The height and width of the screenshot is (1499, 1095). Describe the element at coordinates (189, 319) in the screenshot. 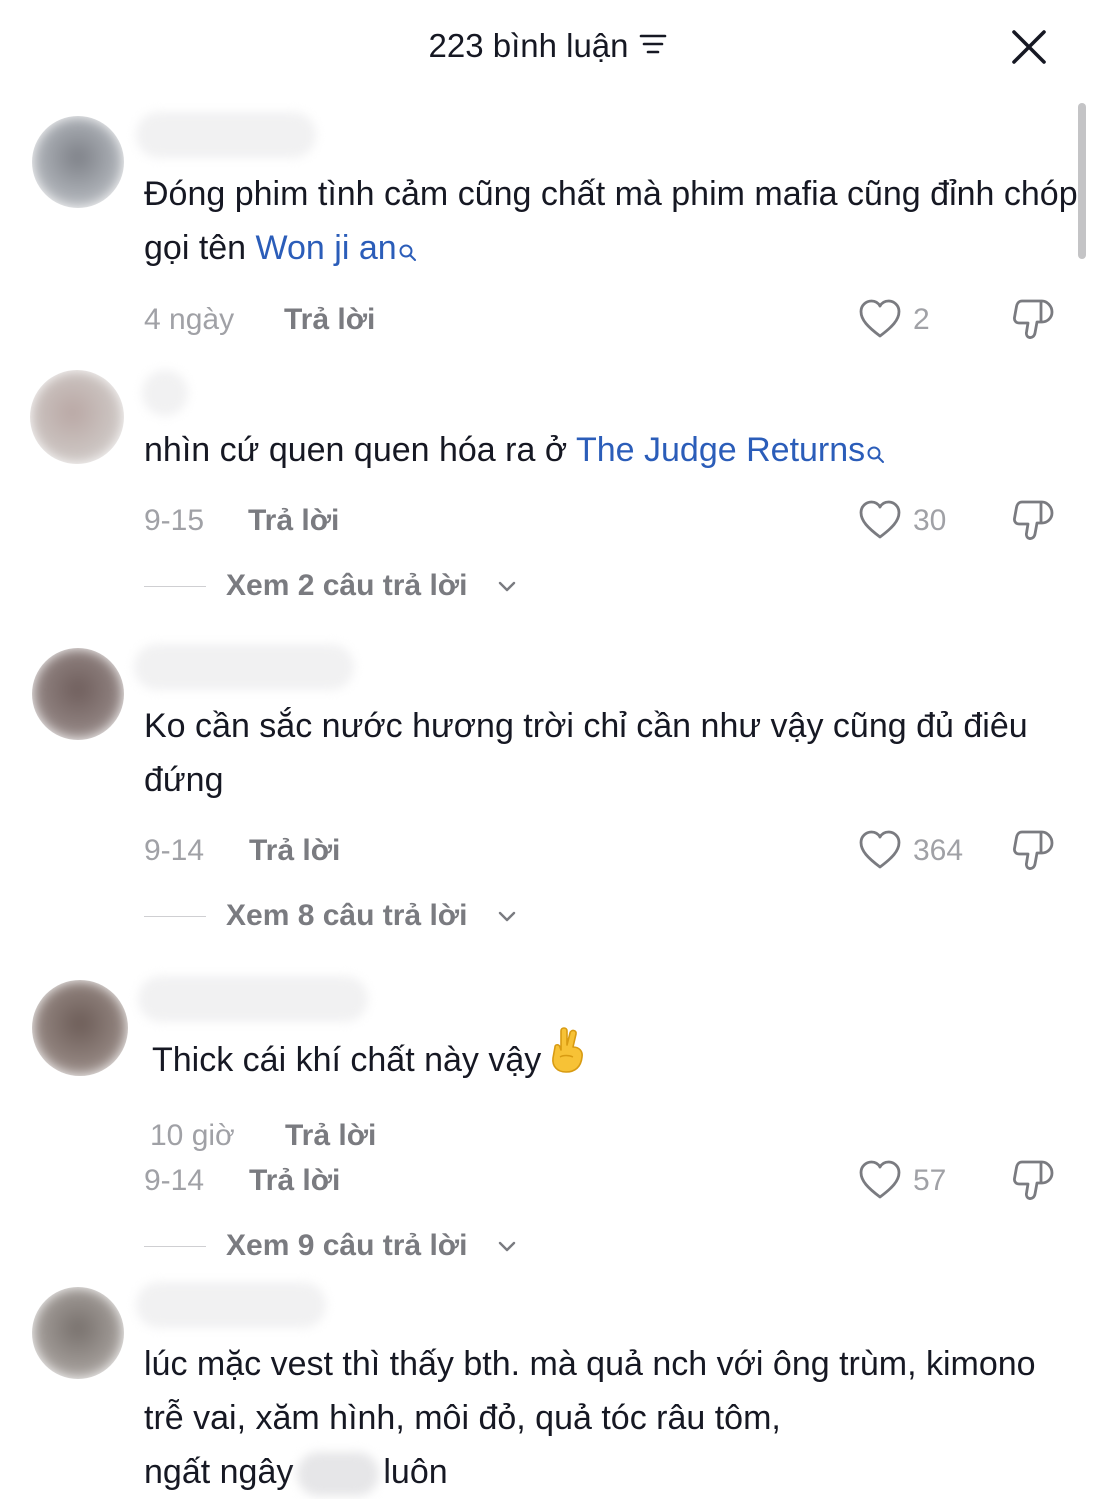

I see `comment-date: 4 ngày` at that location.